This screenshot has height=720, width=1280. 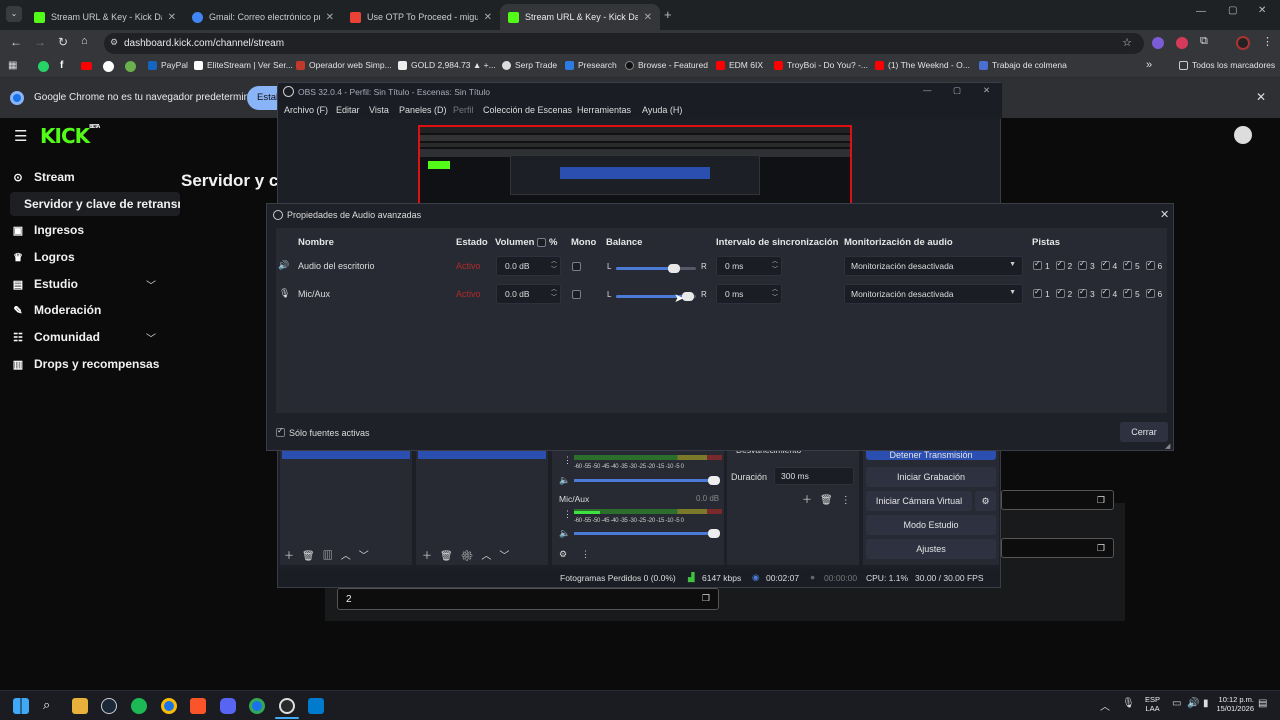 I want to click on browser-tab-3: Use OTP To Proceed - miguels ✕, so click(x=421, y=17).